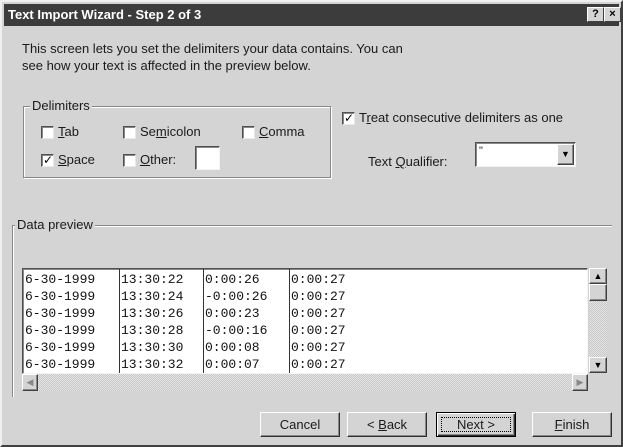 This screenshot has height=447, width=623. I want to click on space-checkbox-box: ✓, so click(47, 159).